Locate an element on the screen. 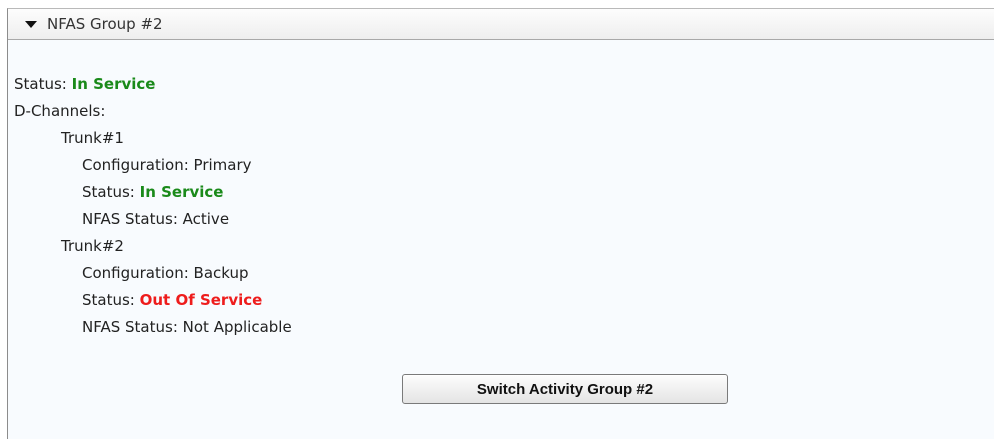  dchannels-label: D-Channels: is located at coordinates (60, 111).